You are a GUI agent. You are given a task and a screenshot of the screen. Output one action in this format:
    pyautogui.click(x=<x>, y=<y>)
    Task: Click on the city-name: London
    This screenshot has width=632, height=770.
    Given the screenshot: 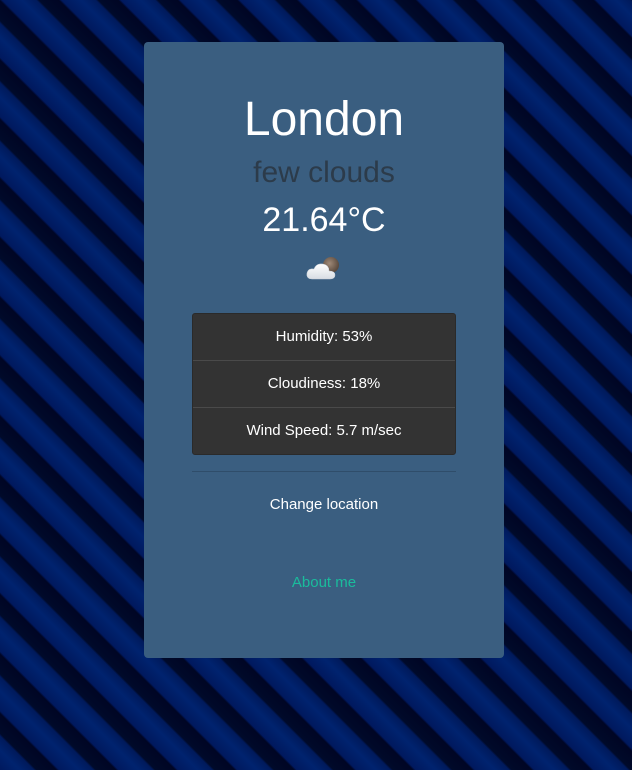 What is the action you would take?
    pyautogui.click(x=324, y=119)
    